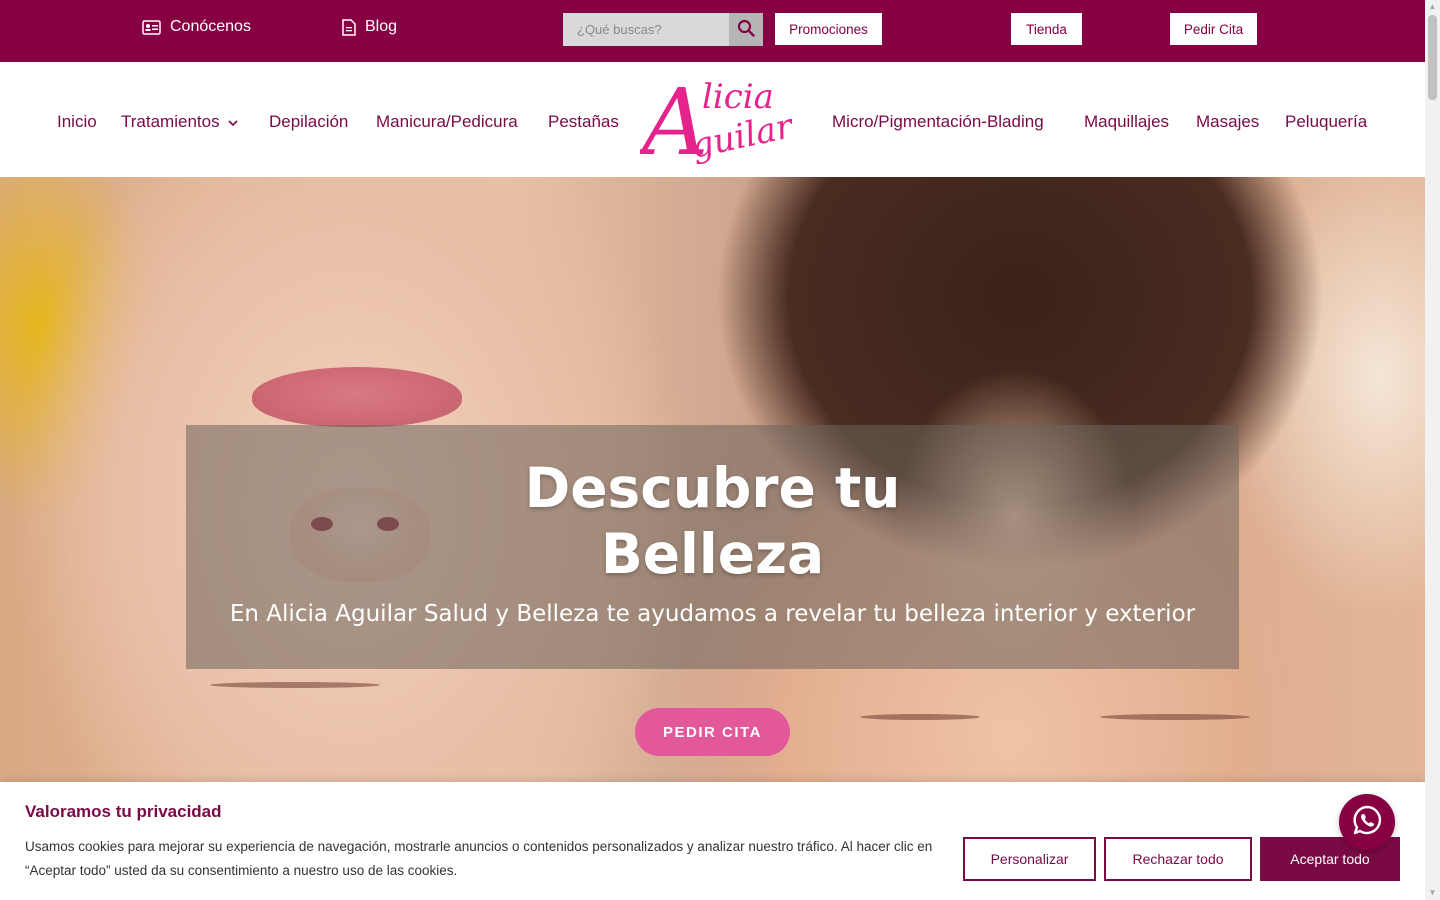 The height and width of the screenshot is (900, 1440). Describe the element at coordinates (1046, 29) in the screenshot. I see `tienda-button: Tienda` at that location.